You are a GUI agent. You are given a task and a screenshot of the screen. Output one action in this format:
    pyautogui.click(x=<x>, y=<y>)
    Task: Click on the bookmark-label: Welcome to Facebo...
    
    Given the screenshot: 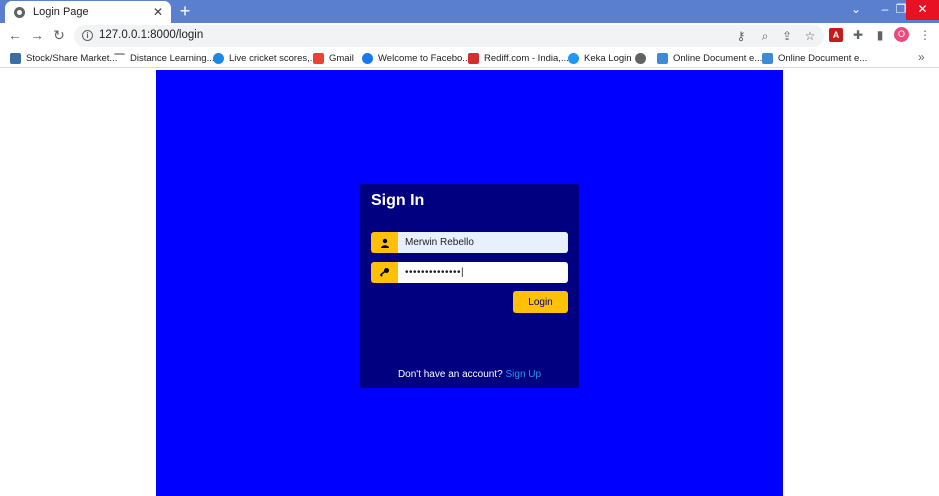 What is the action you would take?
    pyautogui.click(x=424, y=58)
    